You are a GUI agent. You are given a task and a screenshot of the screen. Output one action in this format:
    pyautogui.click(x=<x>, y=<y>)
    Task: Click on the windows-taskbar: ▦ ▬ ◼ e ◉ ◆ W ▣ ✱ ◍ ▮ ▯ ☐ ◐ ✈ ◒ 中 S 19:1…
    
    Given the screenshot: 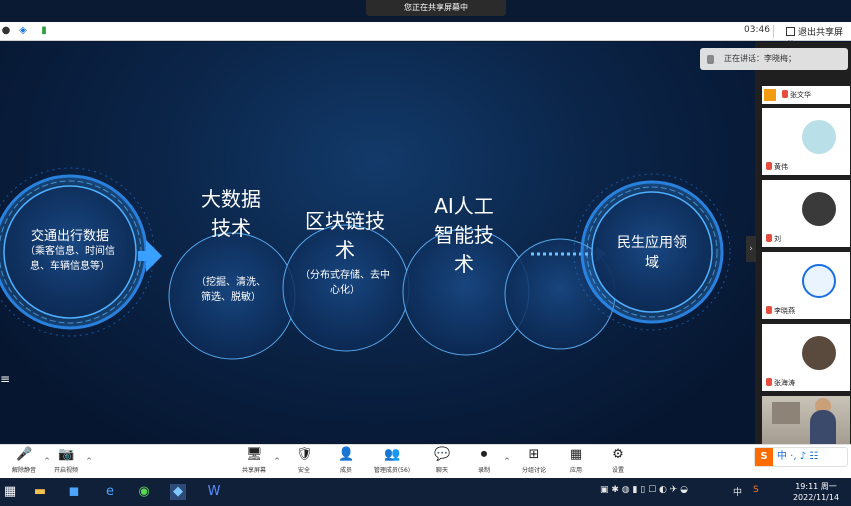 What is the action you would take?
    pyautogui.click(x=425, y=492)
    